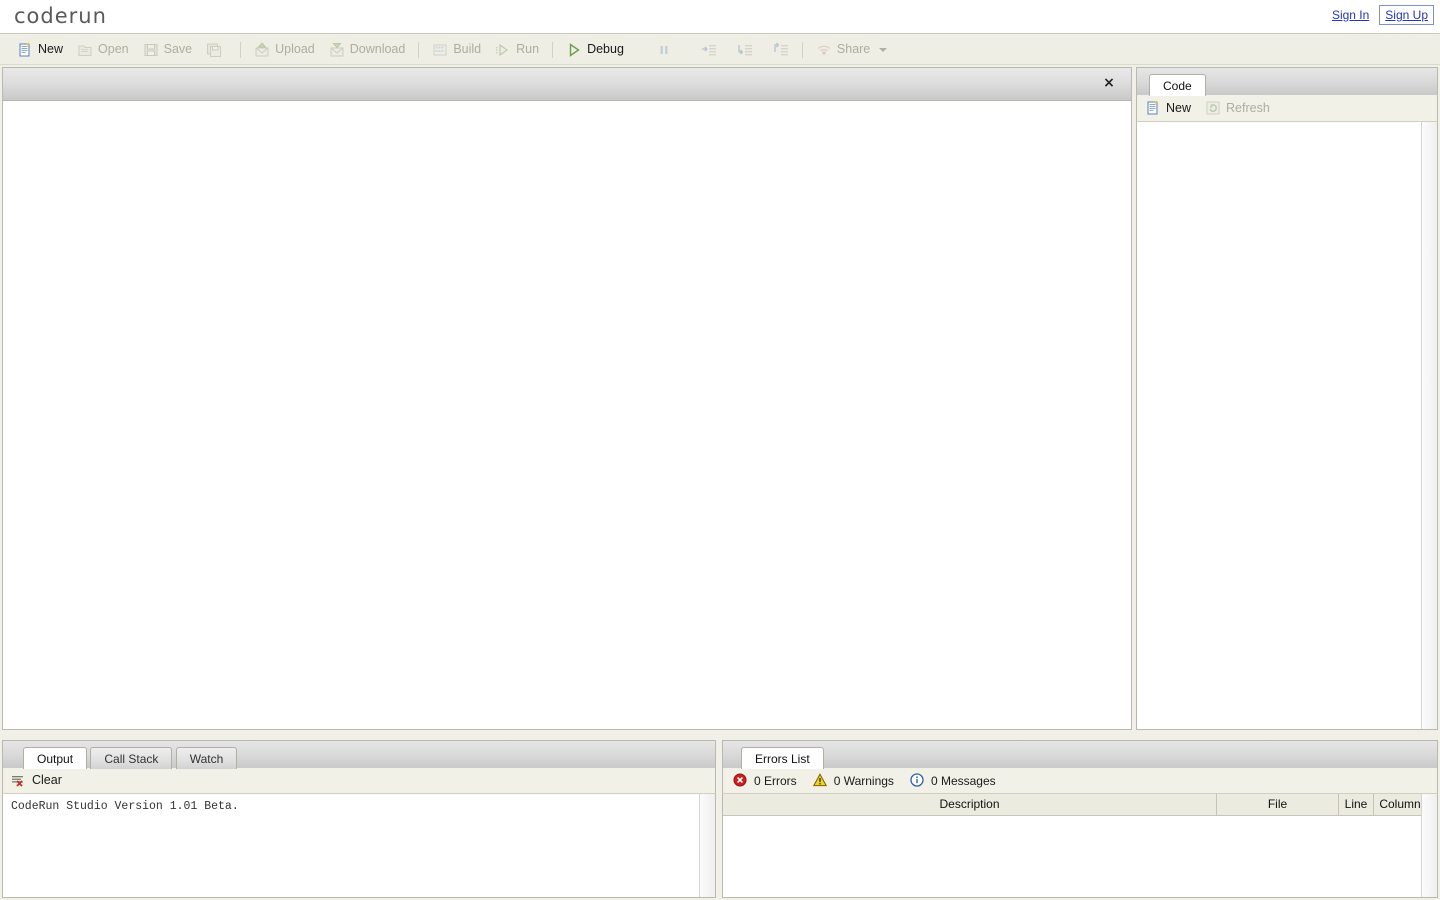 This screenshot has height=900, width=1440. I want to click on save-button: Save, so click(168, 50).